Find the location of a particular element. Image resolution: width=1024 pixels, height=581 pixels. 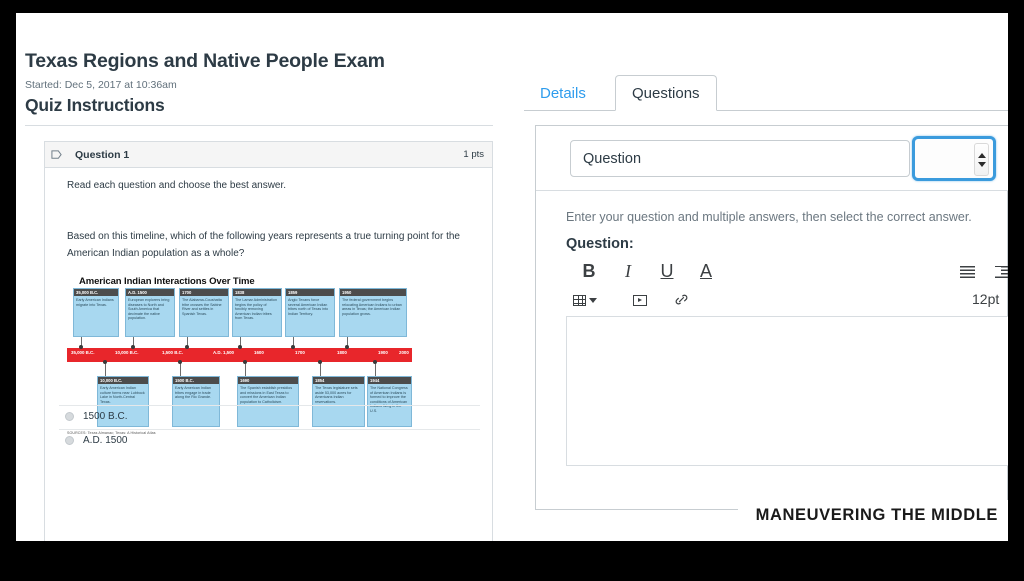

underline-icon: U is located at coordinates (667, 271).